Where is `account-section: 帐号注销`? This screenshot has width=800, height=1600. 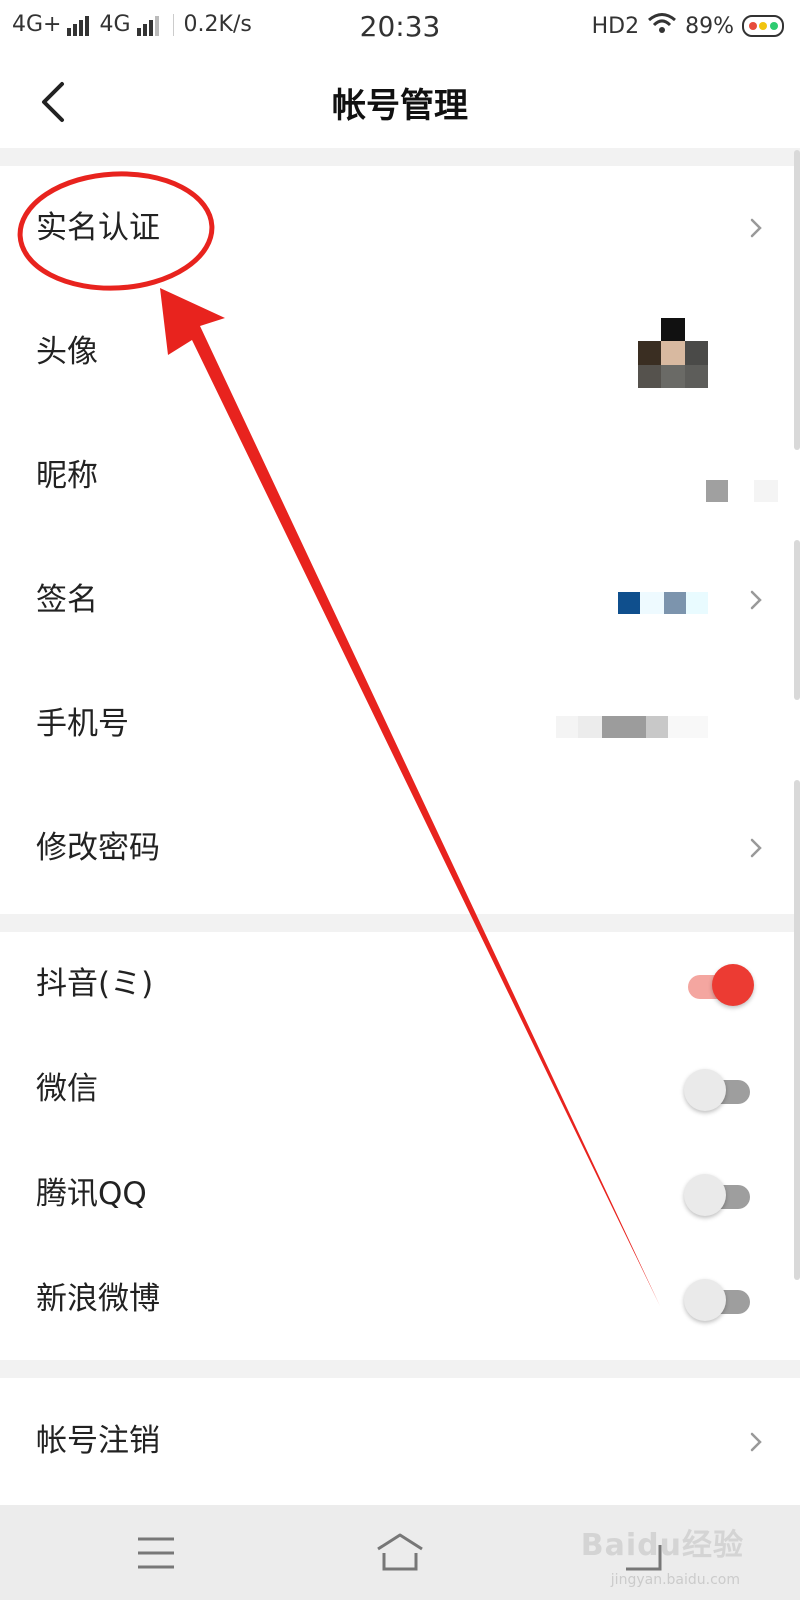
account-section: 帐号注销 is located at coordinates (400, 1441).